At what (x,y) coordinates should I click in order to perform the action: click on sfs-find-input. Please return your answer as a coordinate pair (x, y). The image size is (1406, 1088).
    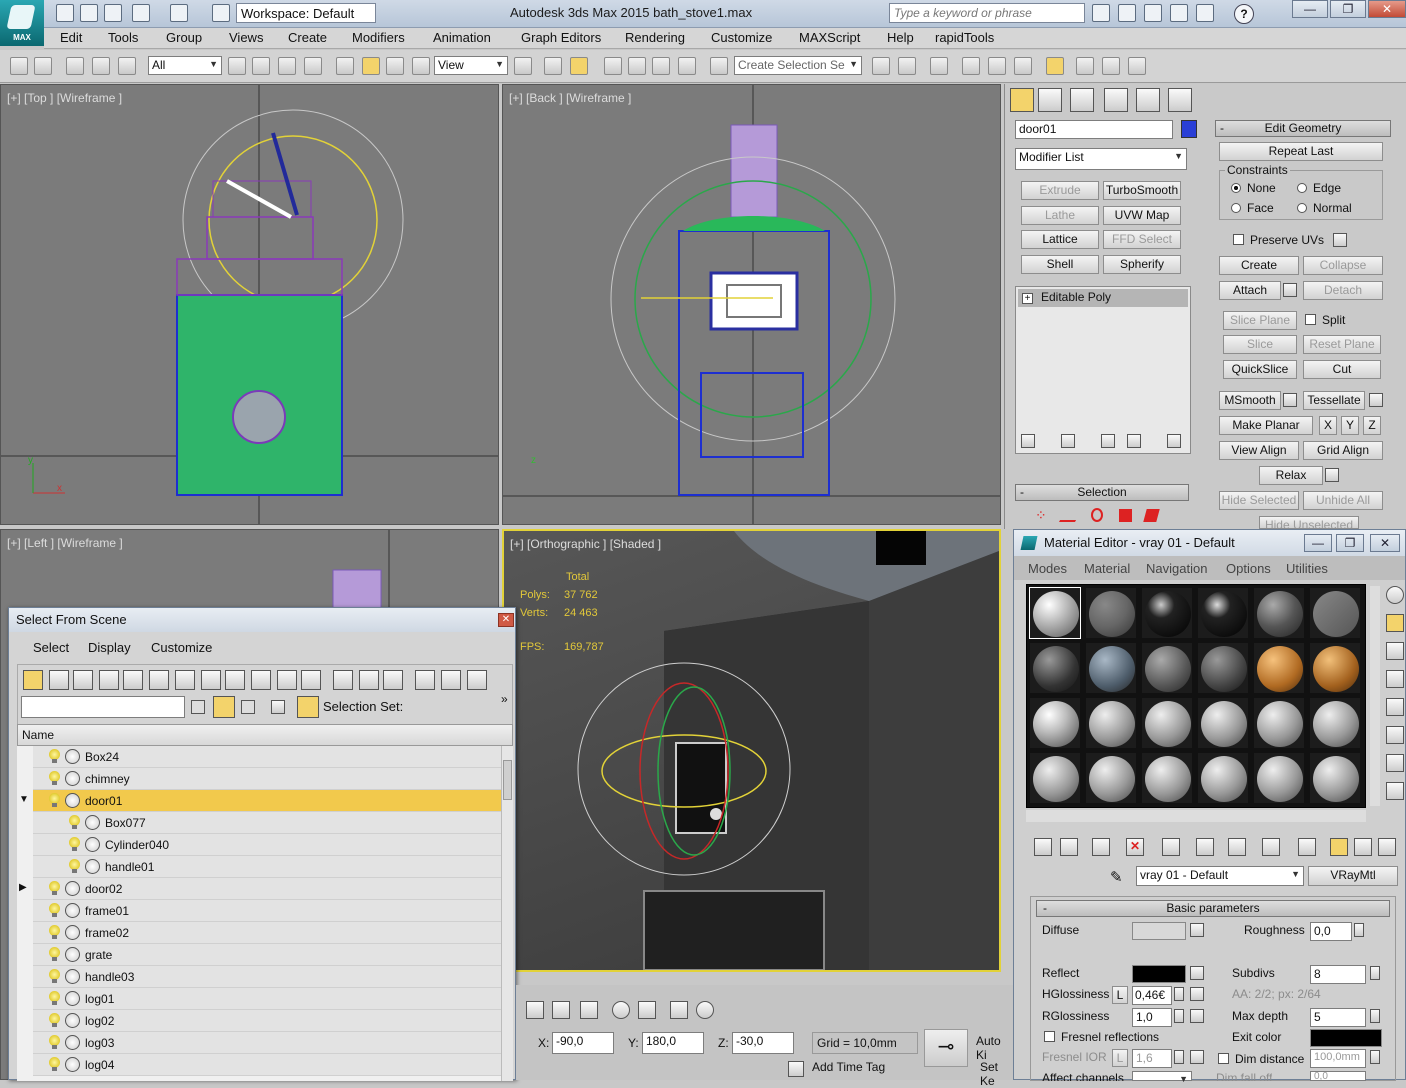
    Looking at the image, I should click on (103, 707).